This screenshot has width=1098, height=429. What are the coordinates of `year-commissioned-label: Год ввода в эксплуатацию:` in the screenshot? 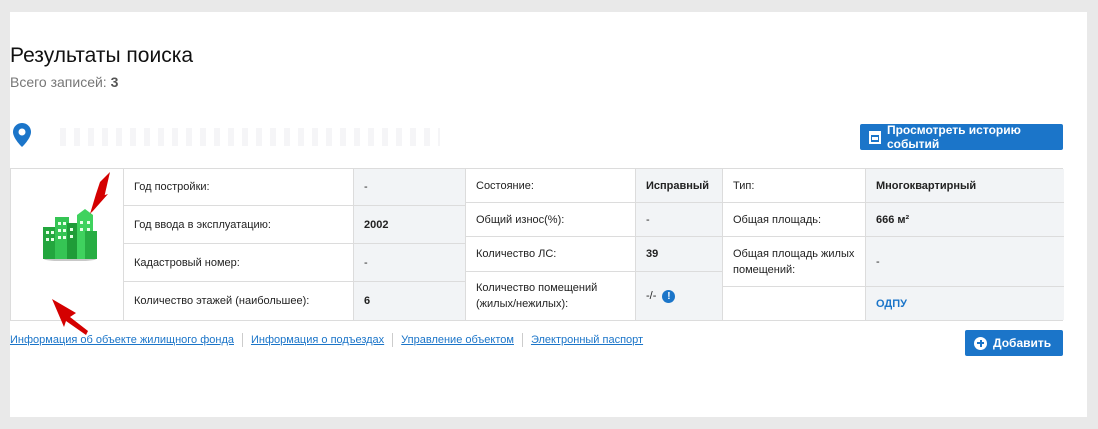 It's located at (239, 225).